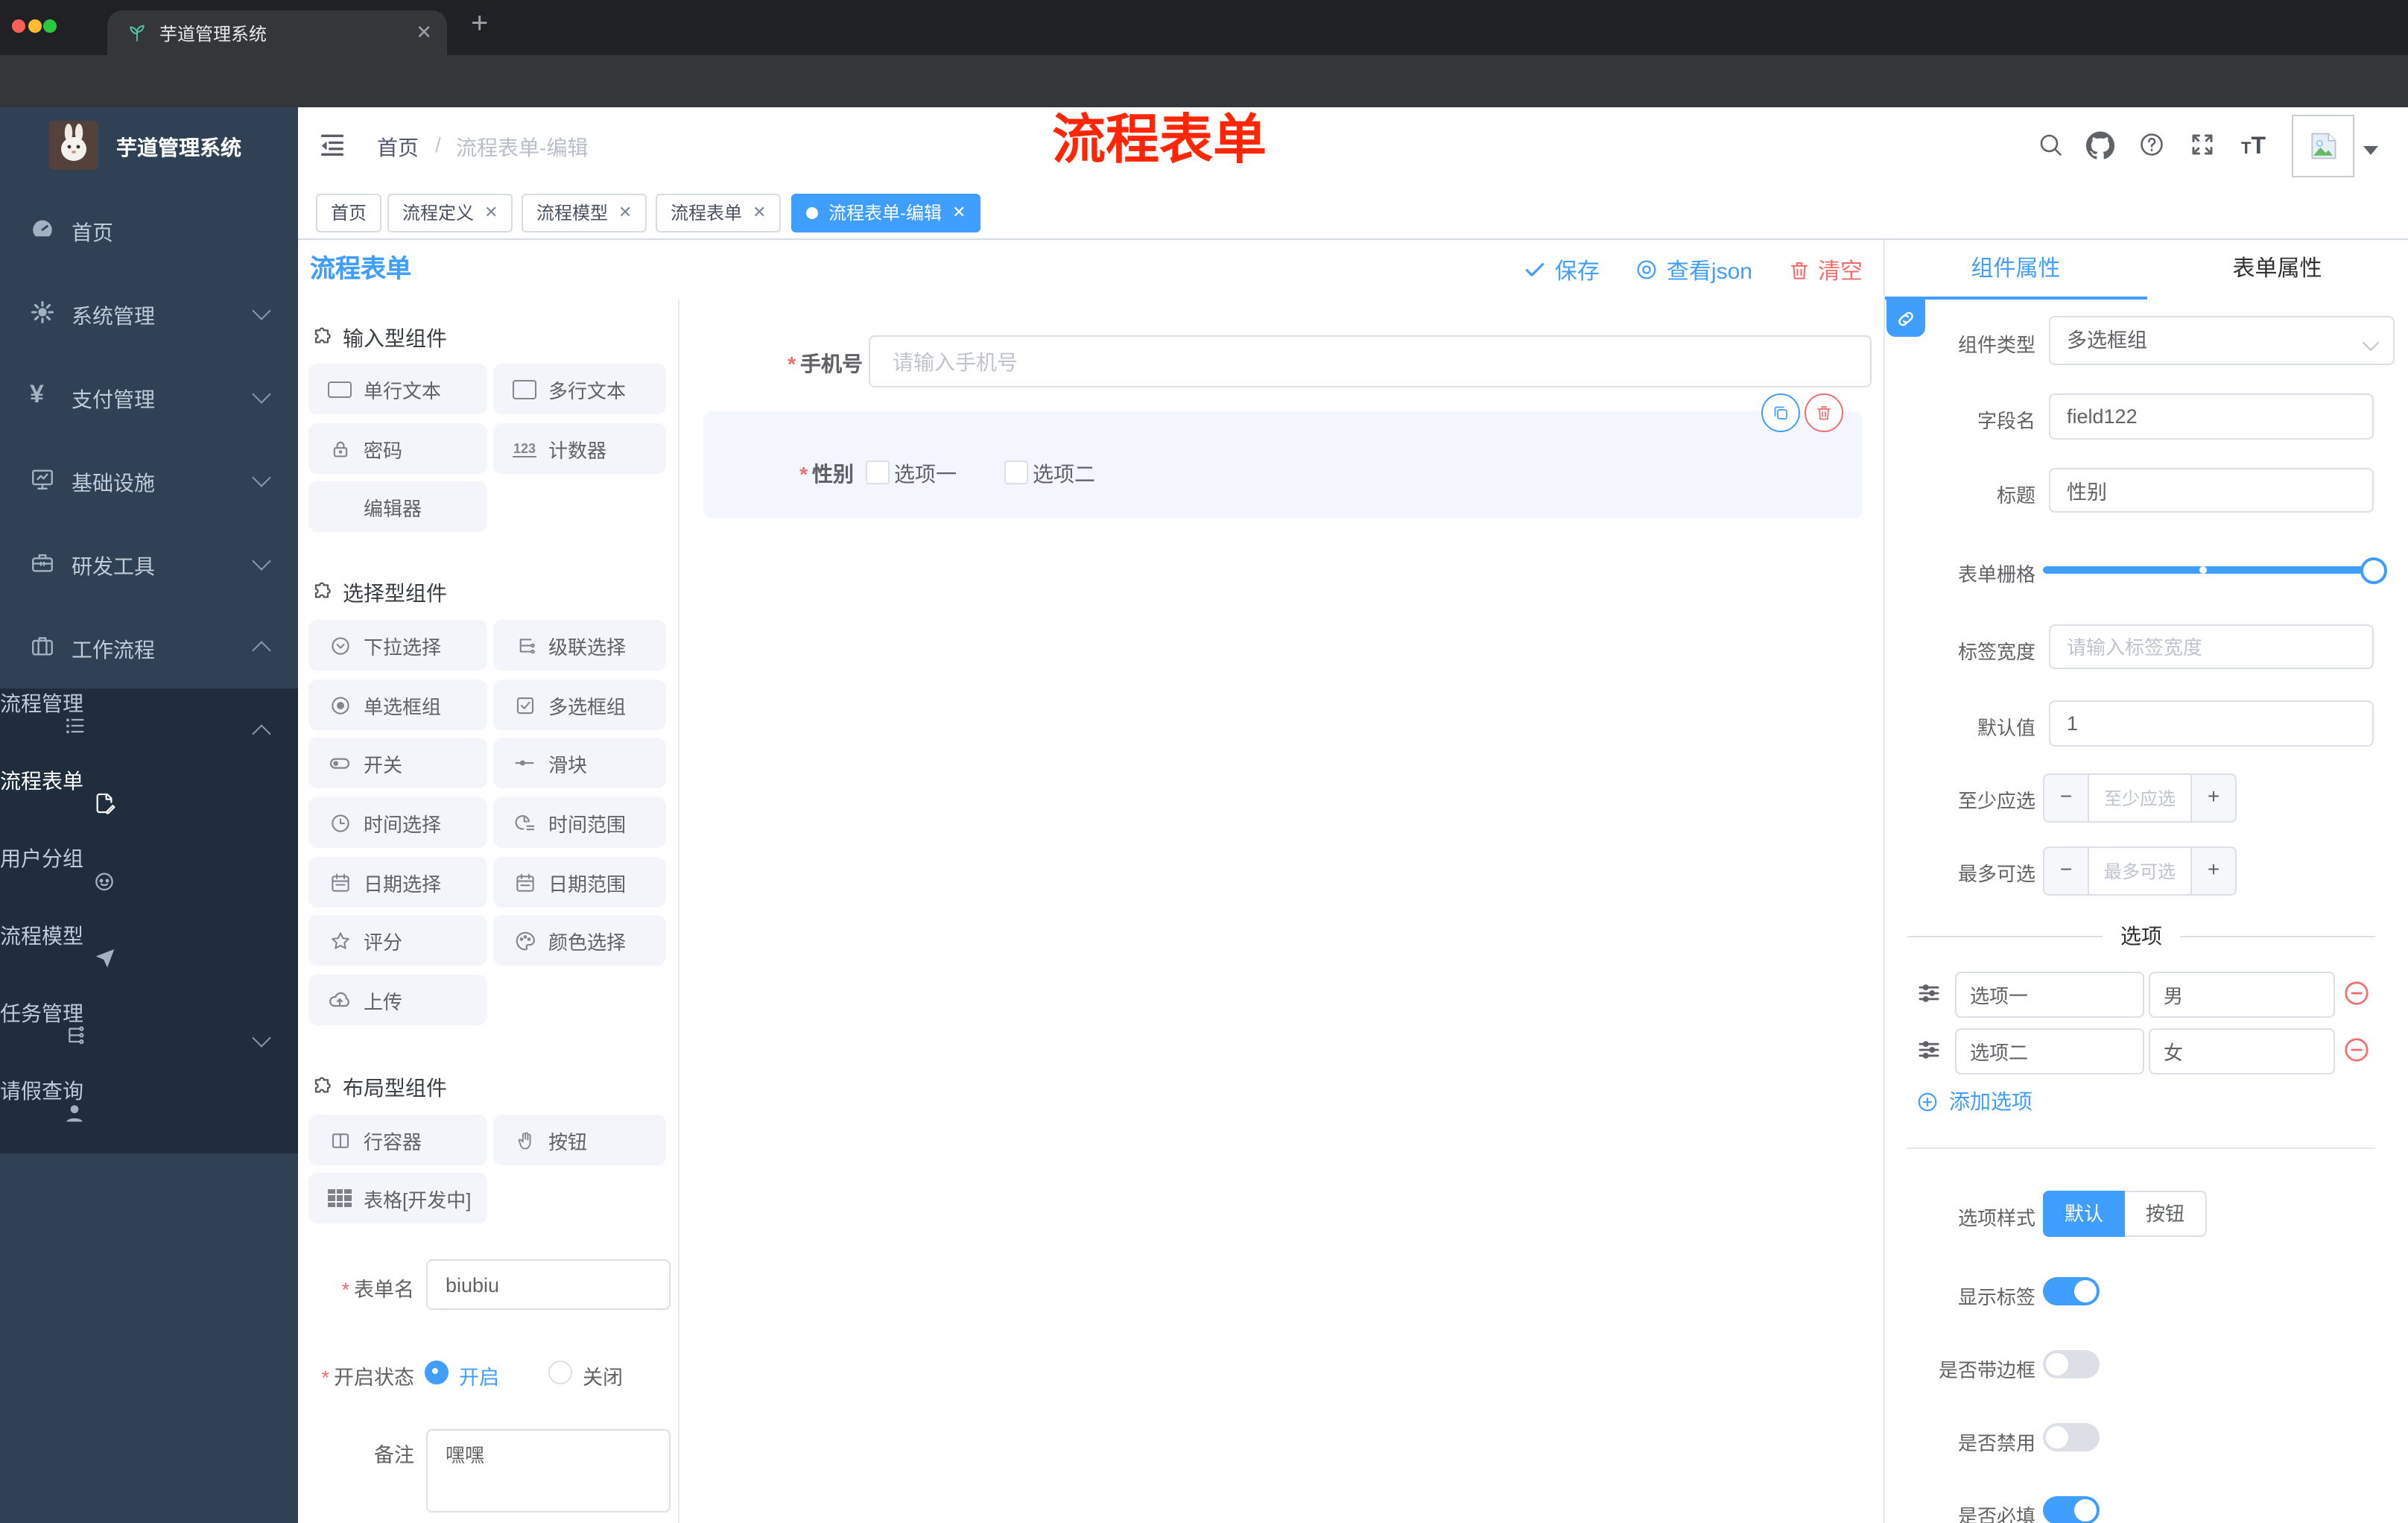 Image resolution: width=2408 pixels, height=1523 pixels. Describe the element at coordinates (397, 822) in the screenshot. I see `palette-item-time-picker: 时间选择` at that location.